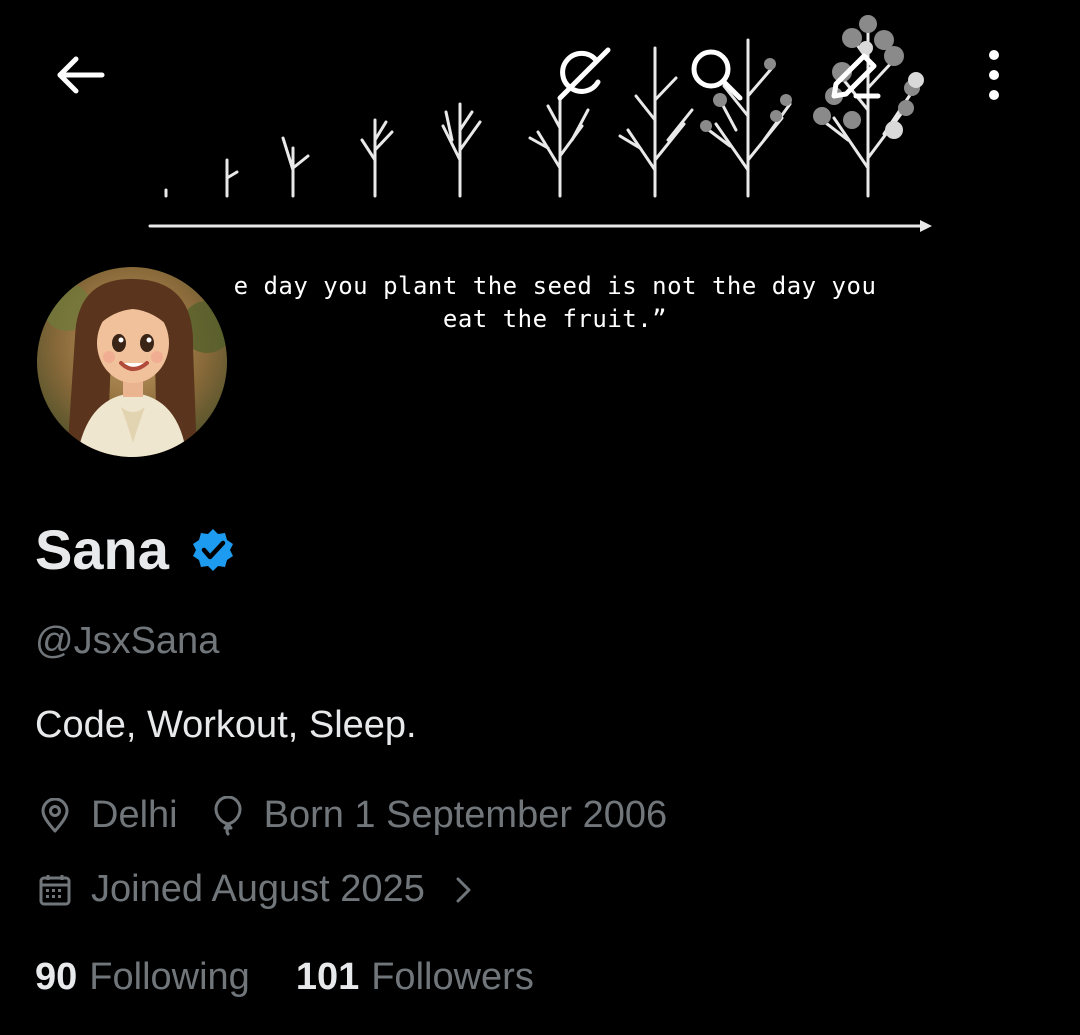 This screenshot has width=1080, height=1035. I want to click on grok-button, so click(584, 74).